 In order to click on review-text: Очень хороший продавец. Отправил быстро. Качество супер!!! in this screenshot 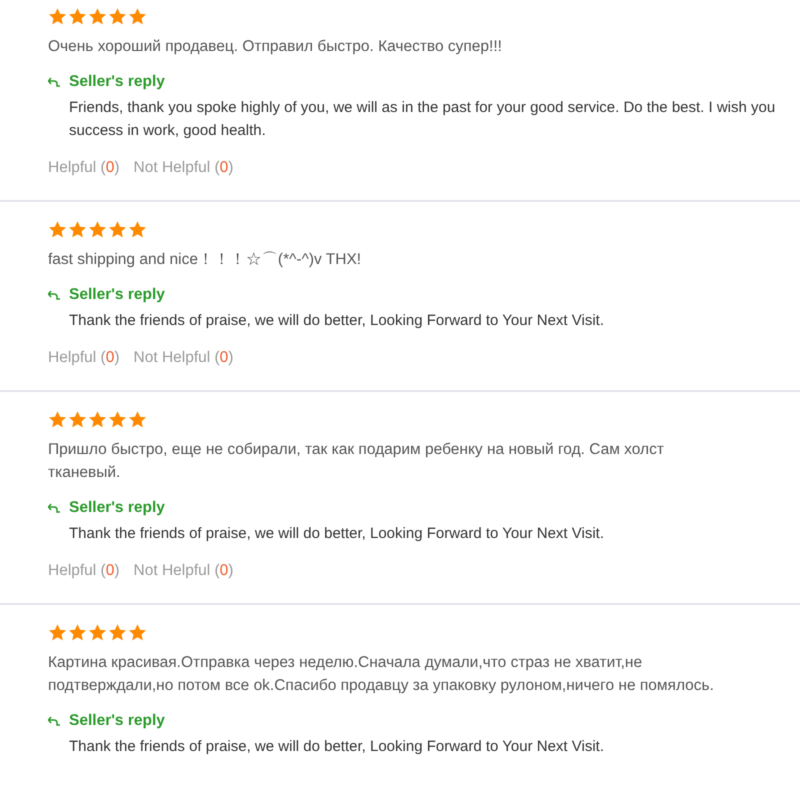, I will do `click(275, 47)`.